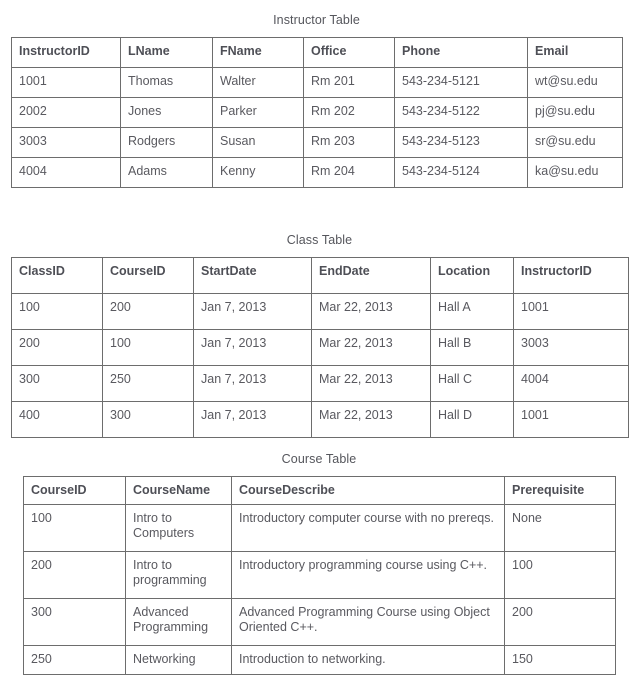 The width and height of the screenshot is (633, 689). What do you see at coordinates (368, 660) in the screenshot?
I see `cell: Introduction to networking.` at bounding box center [368, 660].